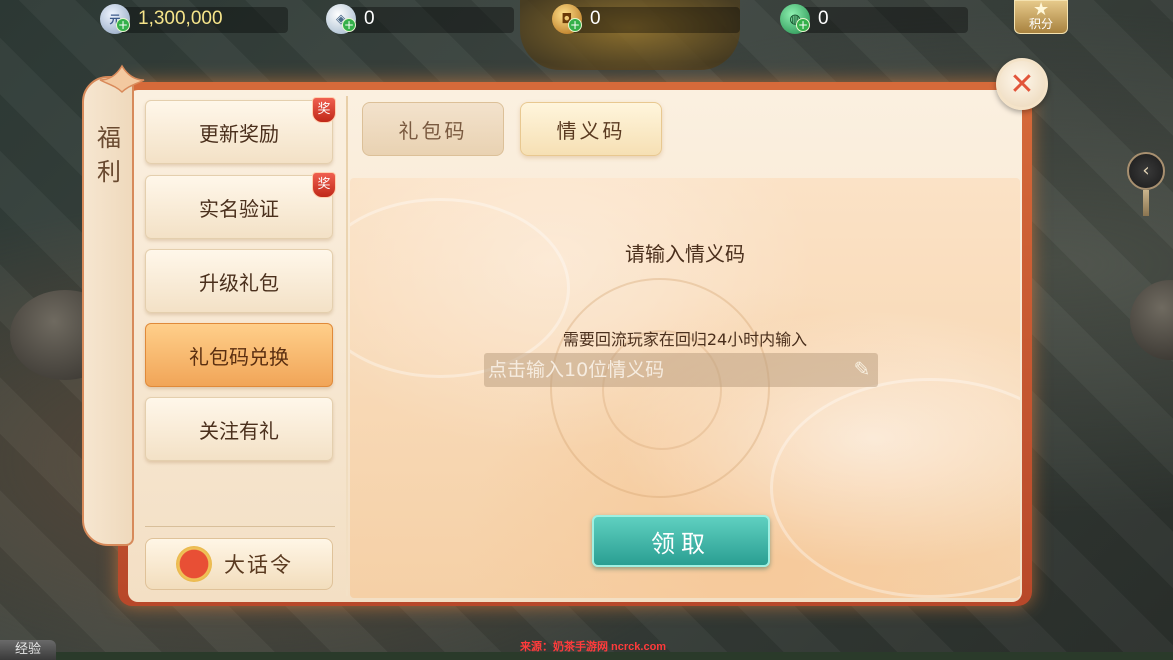 The width and height of the screenshot is (1173, 660). What do you see at coordinates (591, 129) in the screenshot?
I see `tab-friendship-code: 情义码` at bounding box center [591, 129].